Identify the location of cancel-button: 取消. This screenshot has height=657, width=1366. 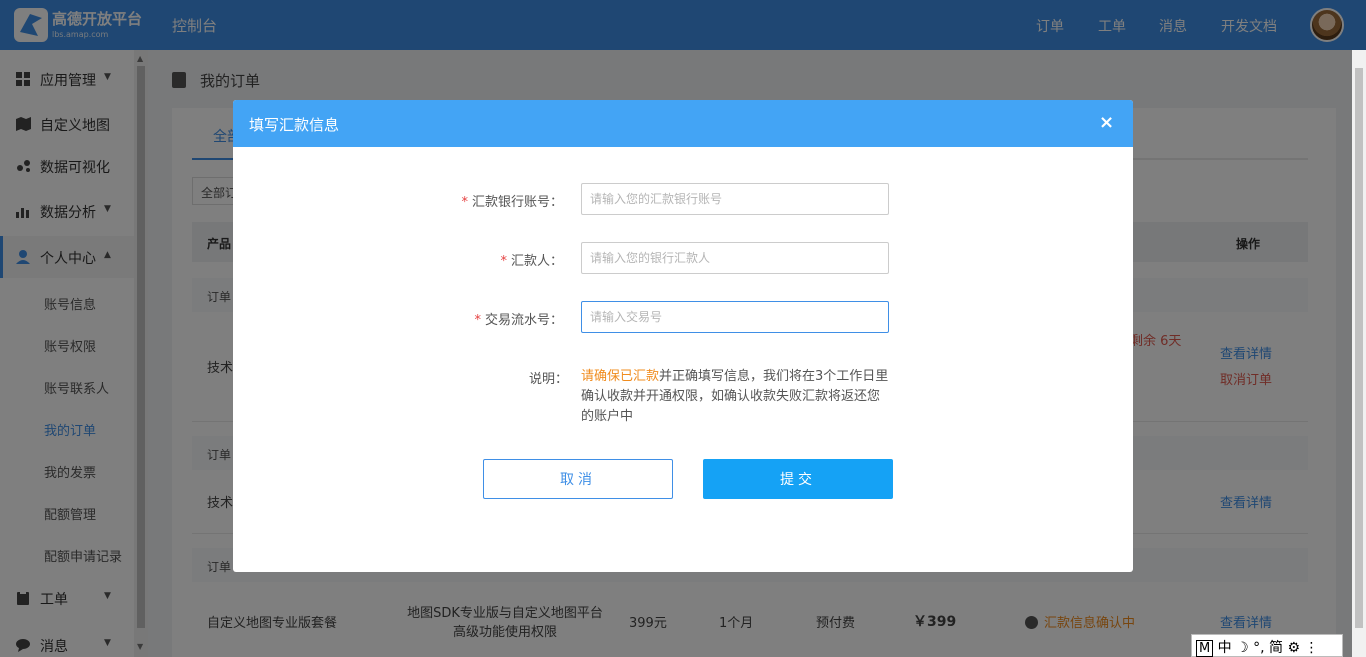
(578, 479).